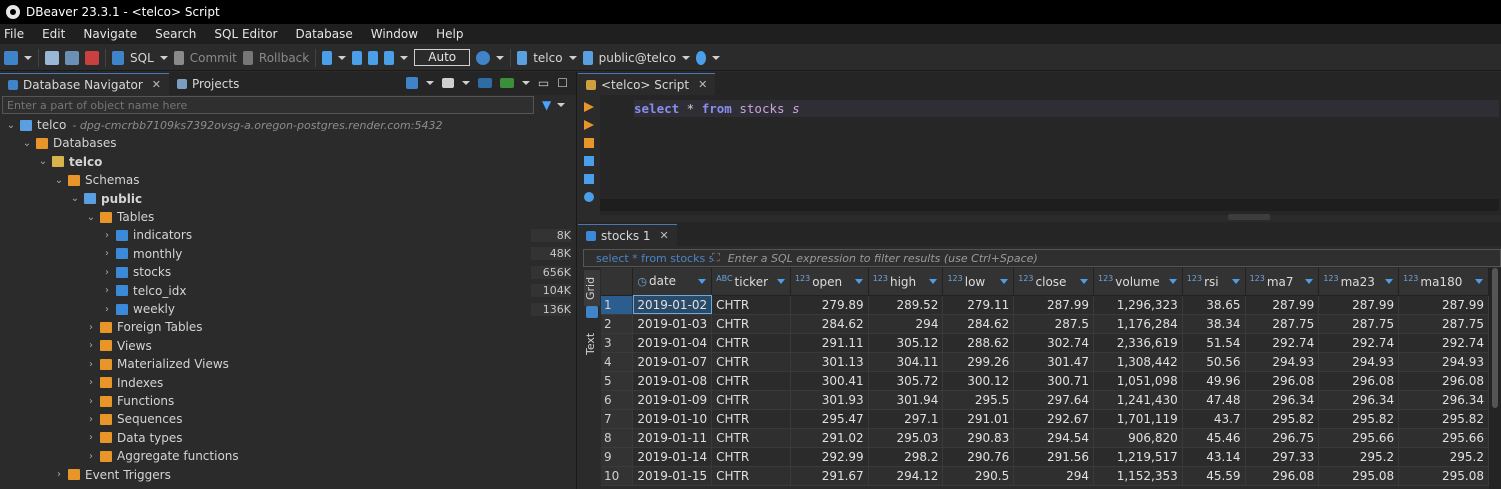  What do you see at coordinates (323, 34) in the screenshot?
I see `menu-database: Database` at bounding box center [323, 34].